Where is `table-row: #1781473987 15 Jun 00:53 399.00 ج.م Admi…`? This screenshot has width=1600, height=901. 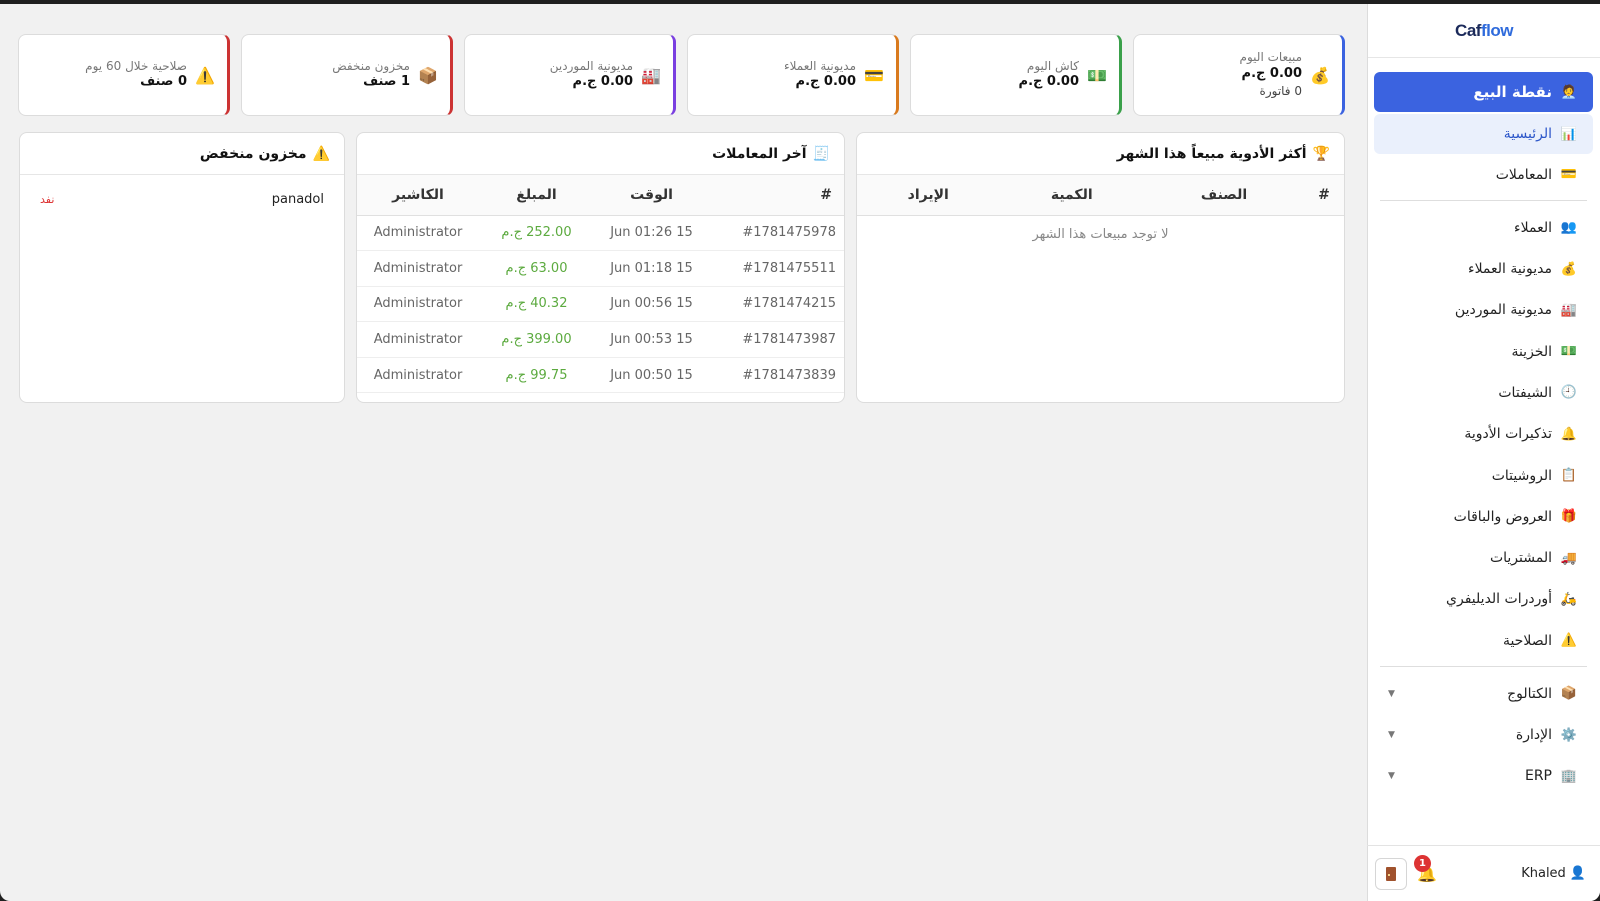
table-row: #1781473987 15 Jun 00:53 399.00 ج.م Admi… is located at coordinates (600, 339).